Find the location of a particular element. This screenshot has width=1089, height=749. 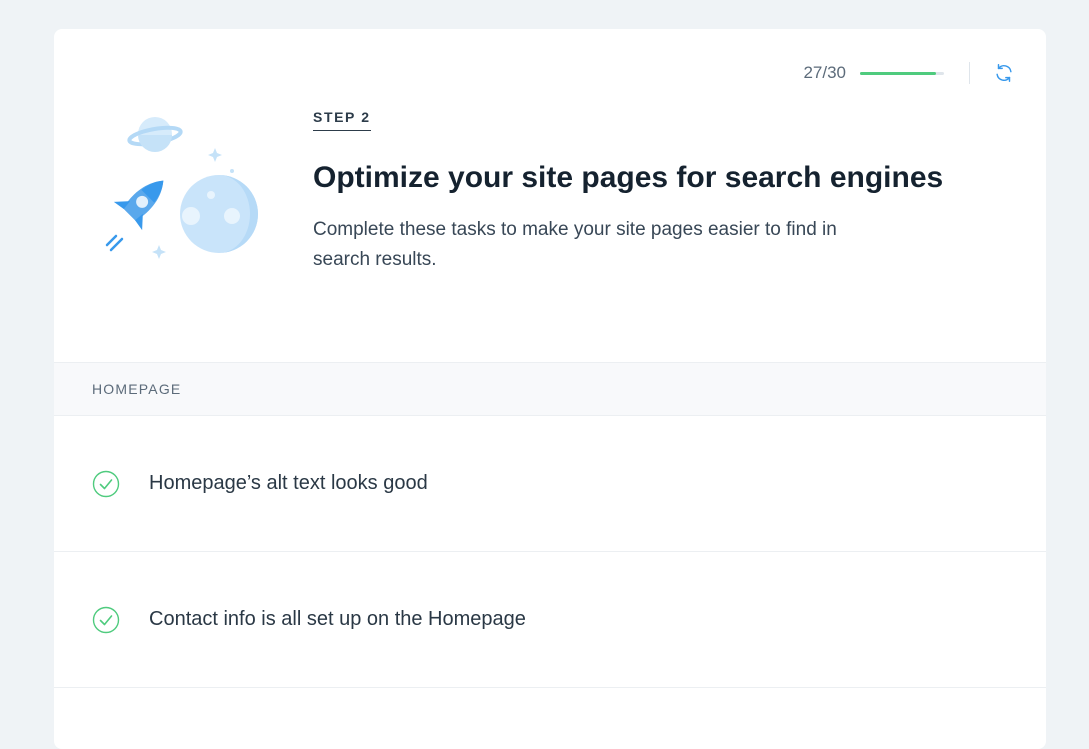

refresh-icon is located at coordinates (1004, 73).